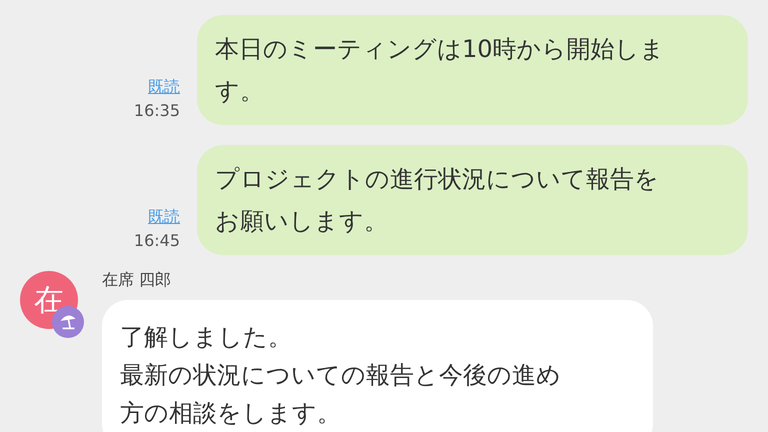  I want to click on message-time: 16:45, so click(157, 241).